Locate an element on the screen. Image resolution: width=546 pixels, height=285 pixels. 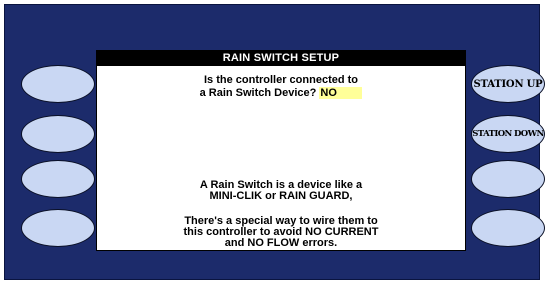
rain-switch-answer-field: NO is located at coordinates (341, 93).